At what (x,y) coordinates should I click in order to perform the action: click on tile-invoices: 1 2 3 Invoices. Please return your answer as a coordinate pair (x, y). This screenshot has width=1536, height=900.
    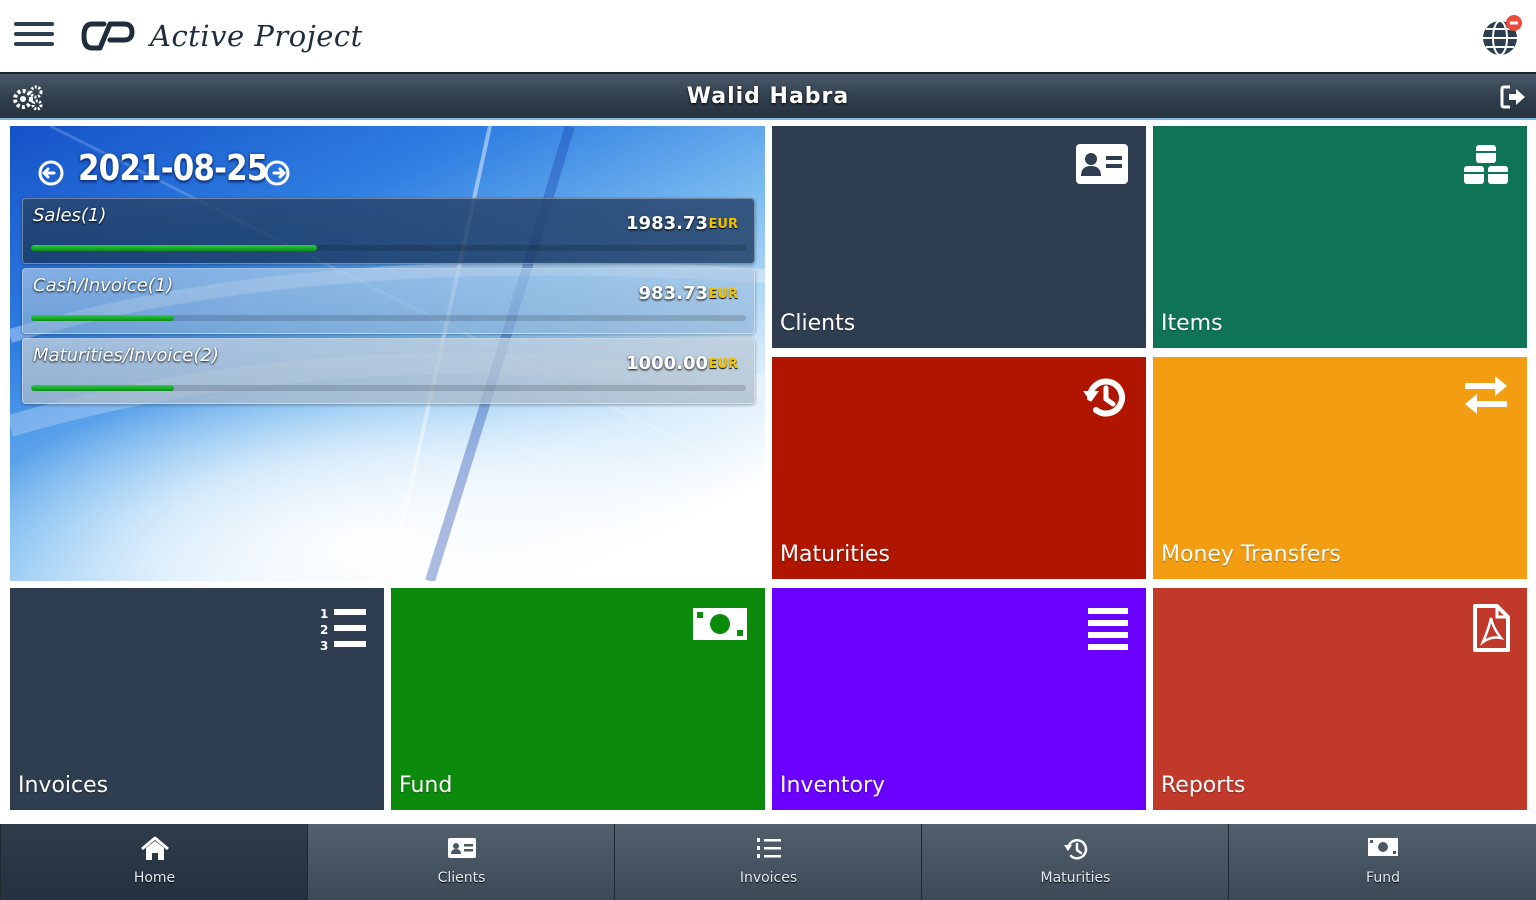
    Looking at the image, I should click on (197, 699).